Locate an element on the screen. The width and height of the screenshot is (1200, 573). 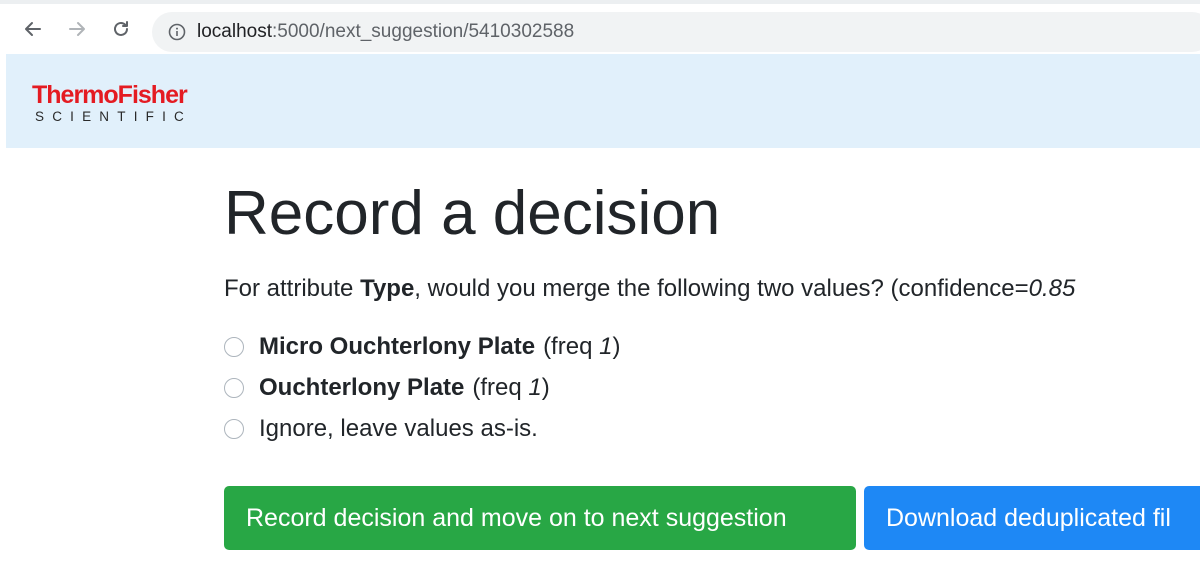
confidence-value: 0.85 is located at coordinates (1052, 288).